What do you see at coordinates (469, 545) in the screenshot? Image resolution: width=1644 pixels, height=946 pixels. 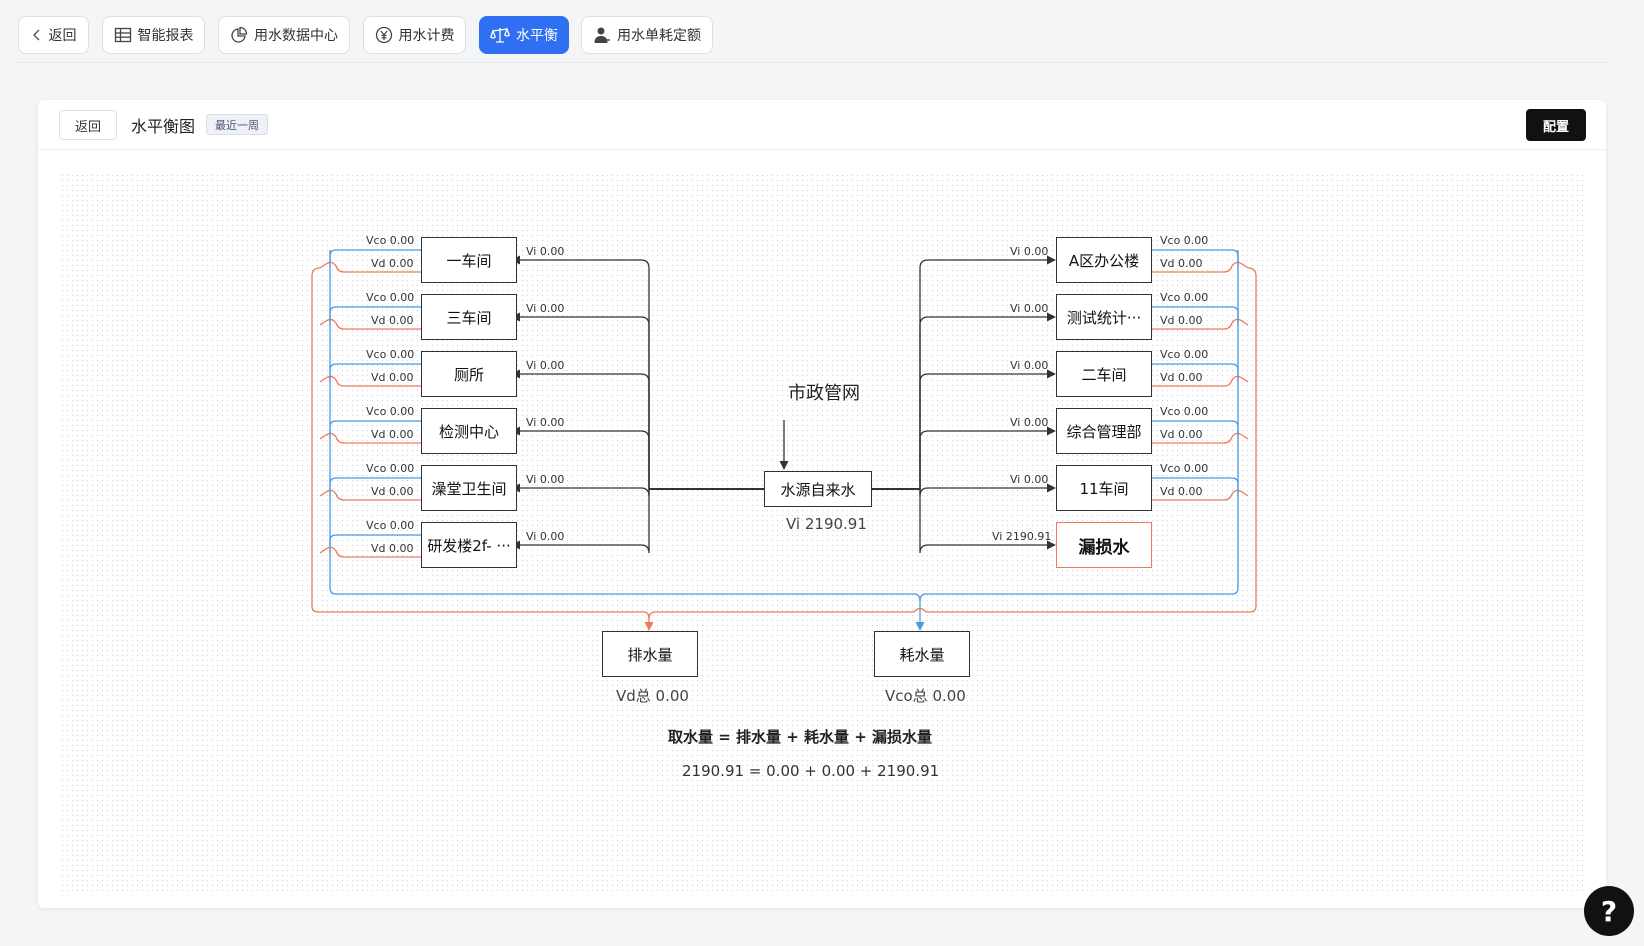 I see `unit-node: 研发楼2f- ···` at bounding box center [469, 545].